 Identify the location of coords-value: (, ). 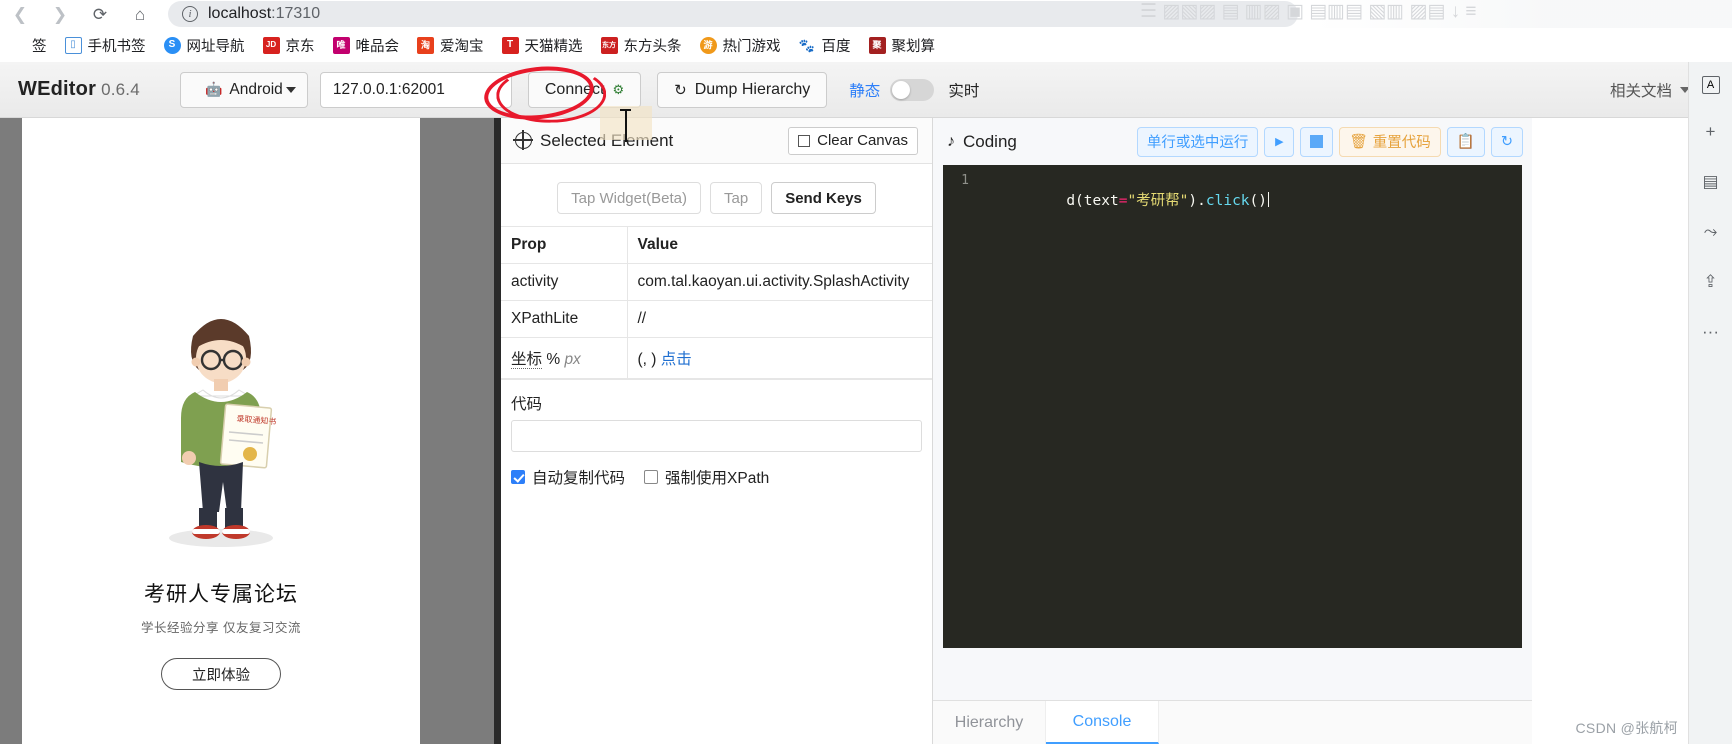
(647, 359).